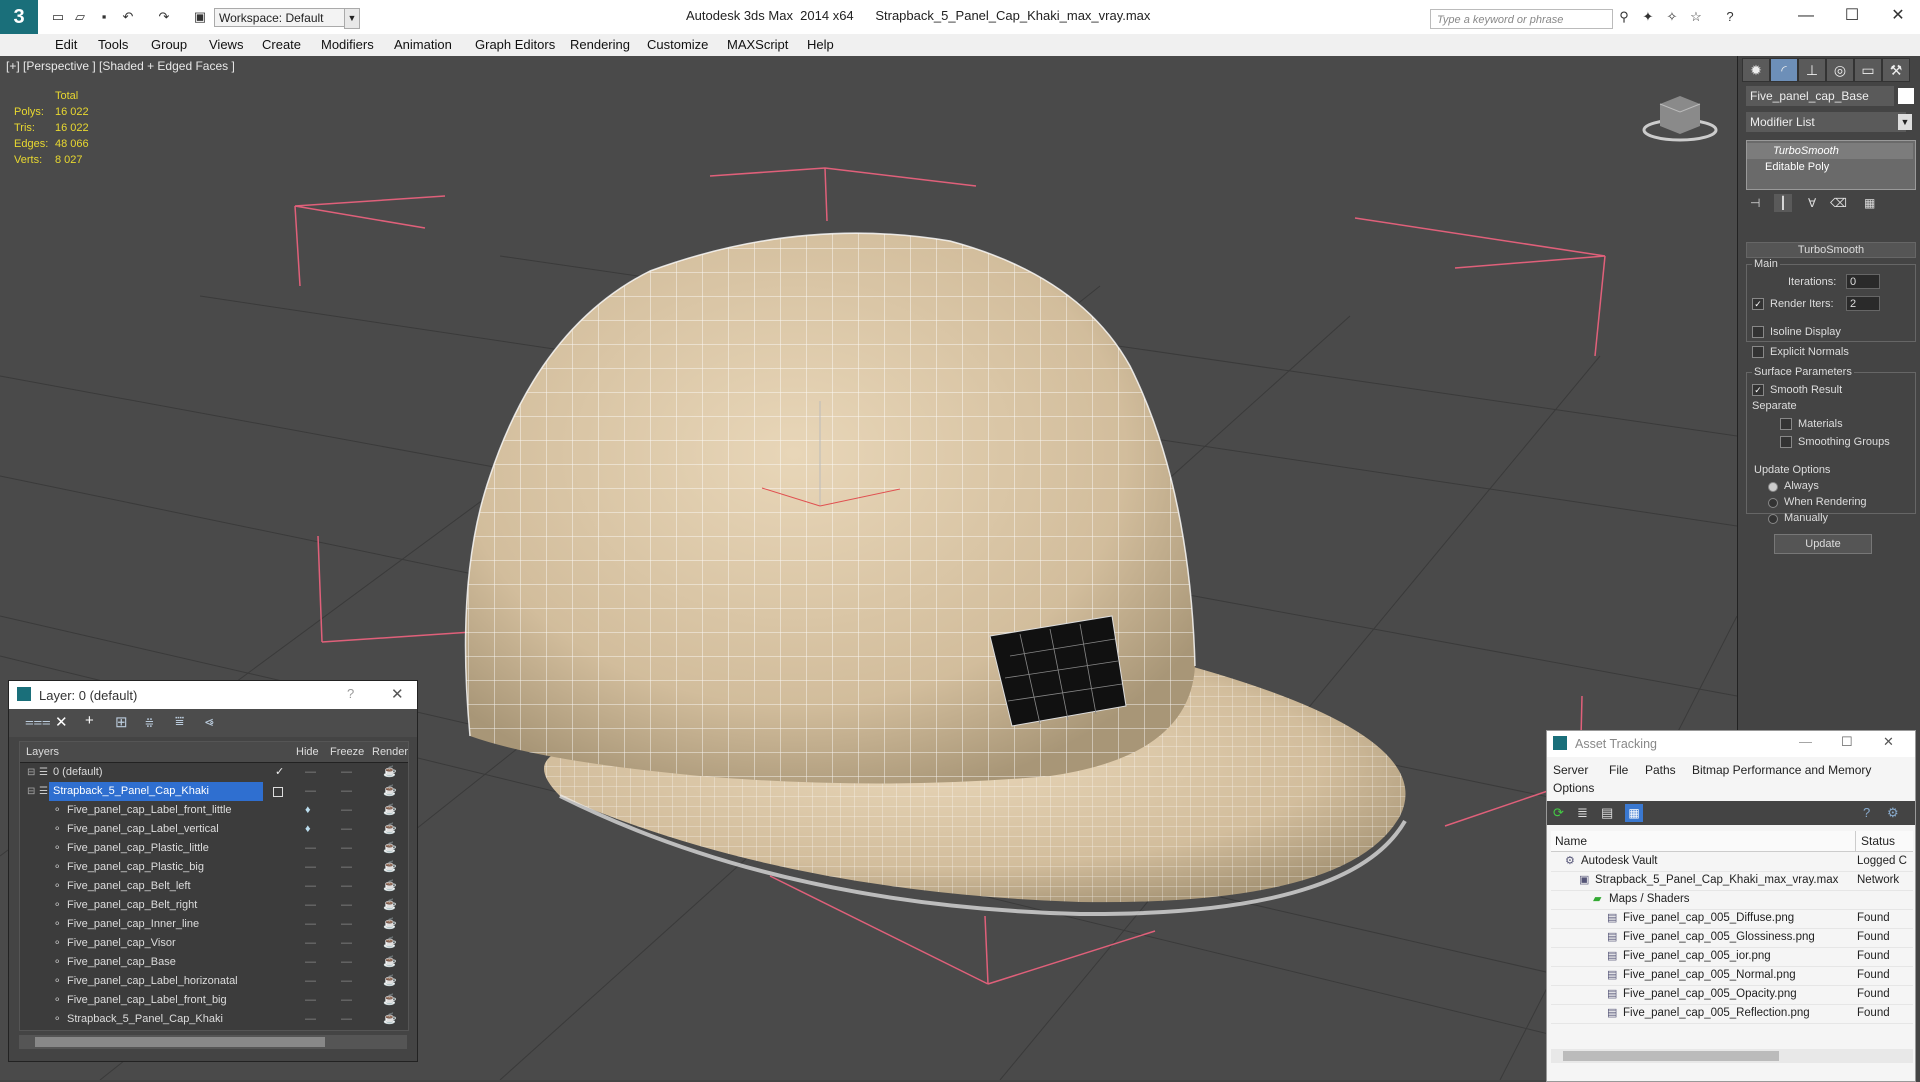 The image size is (1920, 1082). What do you see at coordinates (1773, 519) in the screenshot?
I see `manually-radio` at bounding box center [1773, 519].